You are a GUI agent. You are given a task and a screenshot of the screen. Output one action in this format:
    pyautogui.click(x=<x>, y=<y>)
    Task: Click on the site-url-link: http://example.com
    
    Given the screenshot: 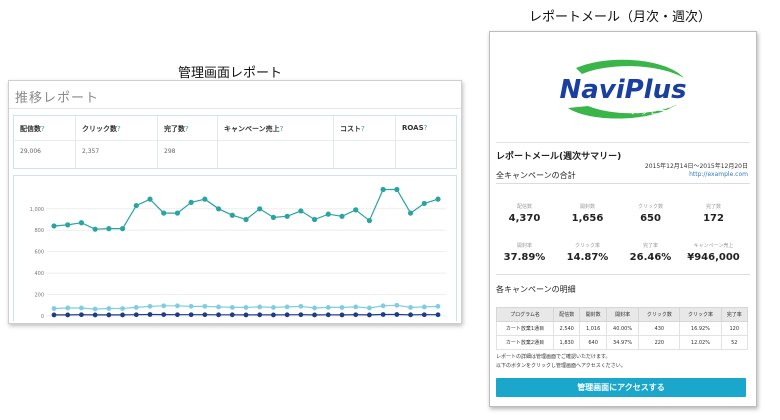 What is the action you would take?
    pyautogui.click(x=718, y=174)
    